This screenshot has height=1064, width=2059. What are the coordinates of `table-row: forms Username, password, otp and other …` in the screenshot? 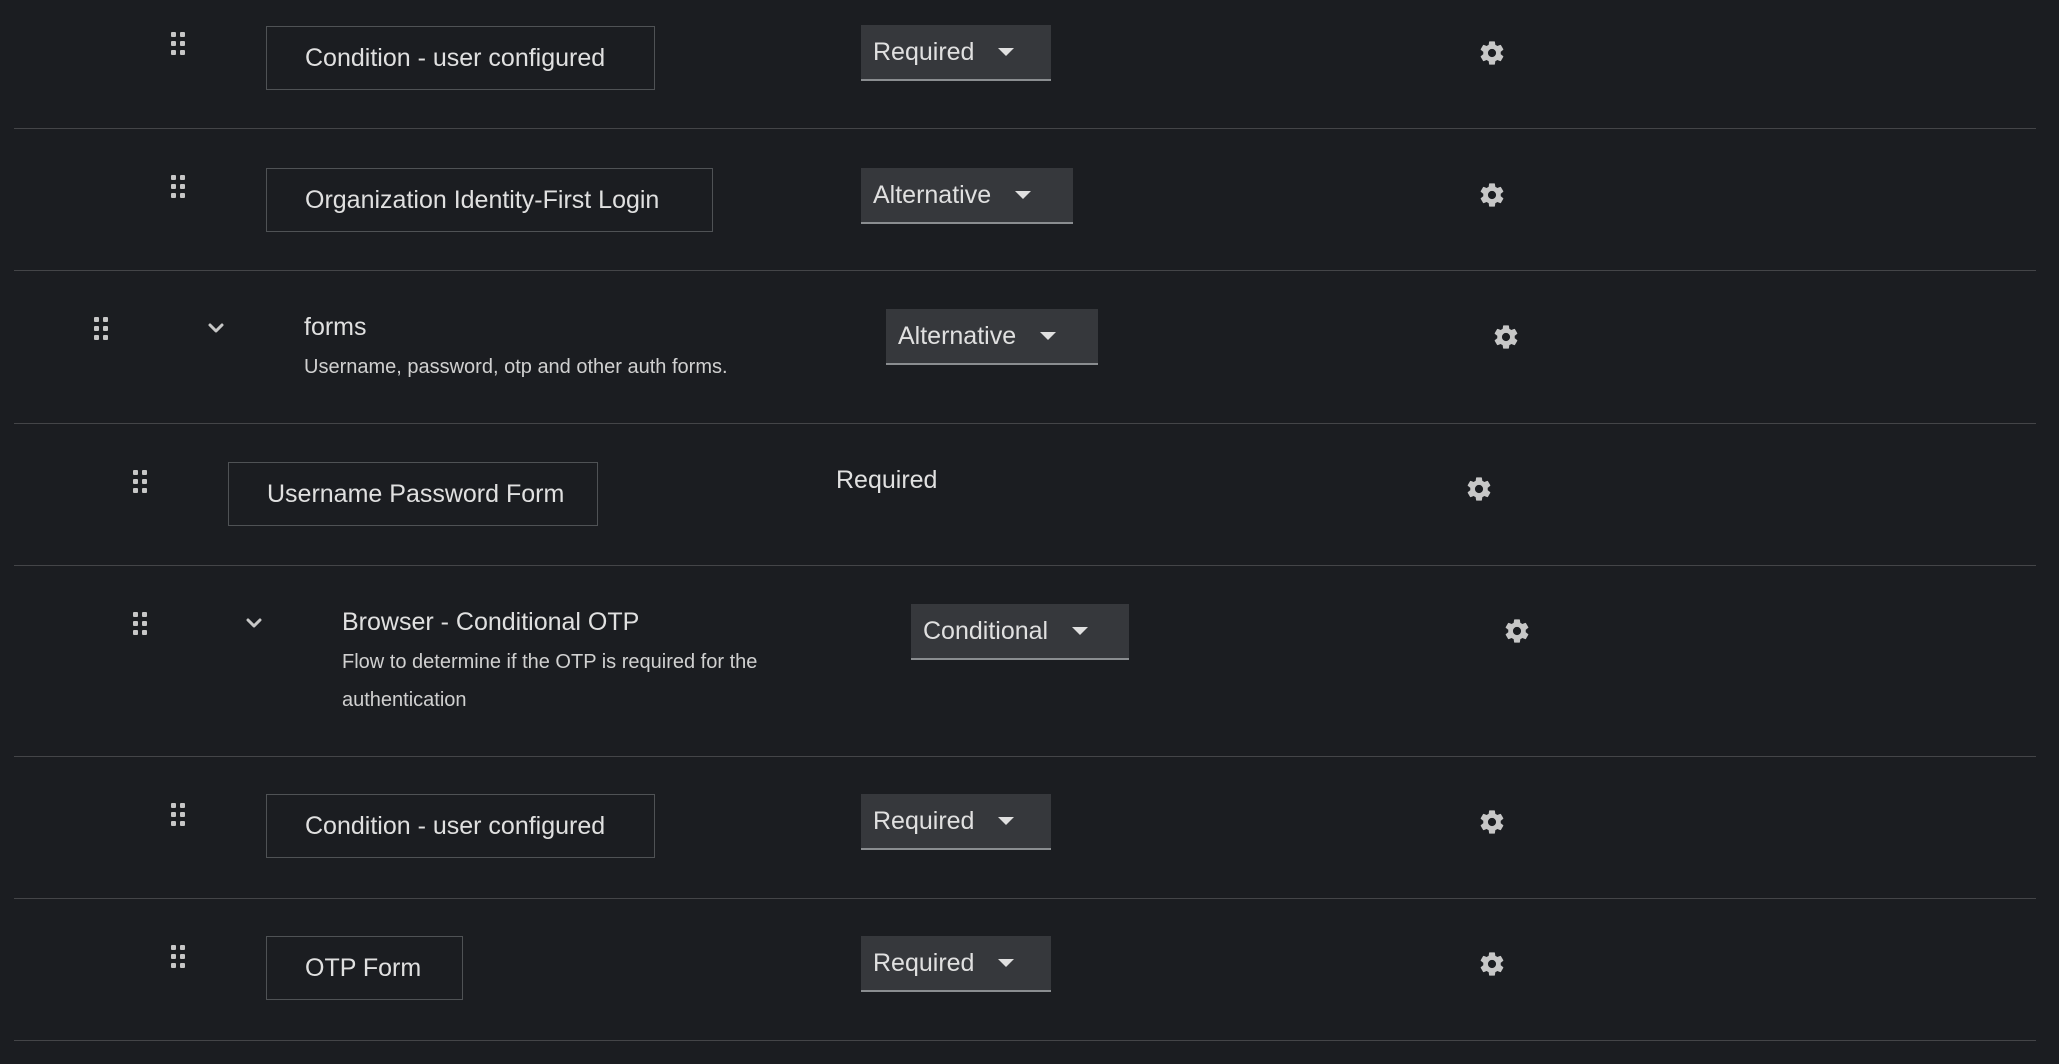 It's located at (1025, 347).